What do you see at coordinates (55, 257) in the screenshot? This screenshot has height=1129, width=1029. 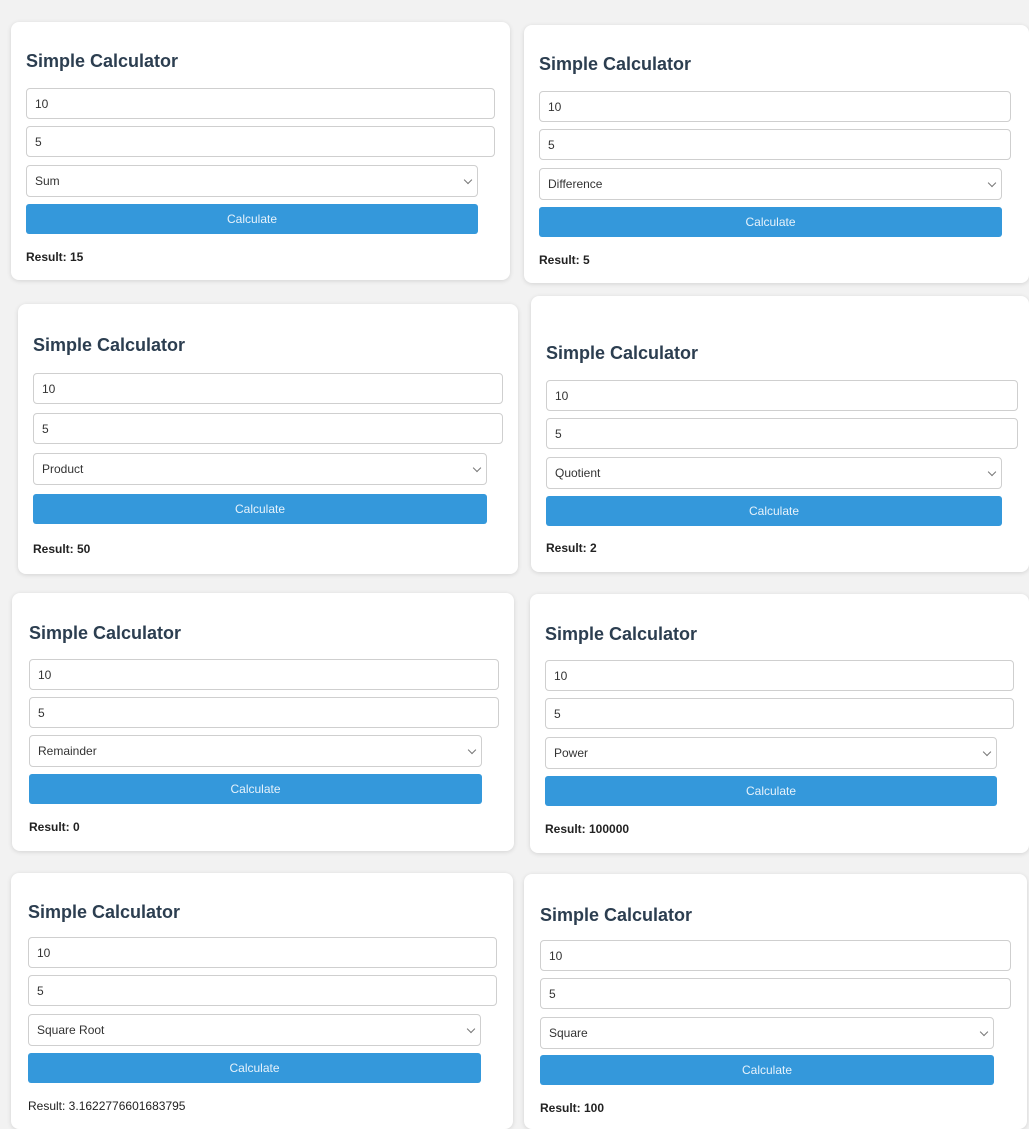 I see `result-text: Result: 15` at bounding box center [55, 257].